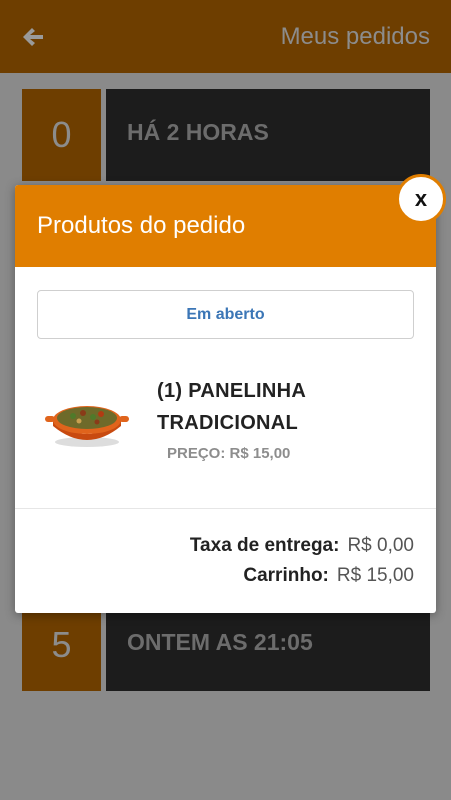  Describe the element at coordinates (61, 135) in the screenshot. I see `order-number: 0` at that location.